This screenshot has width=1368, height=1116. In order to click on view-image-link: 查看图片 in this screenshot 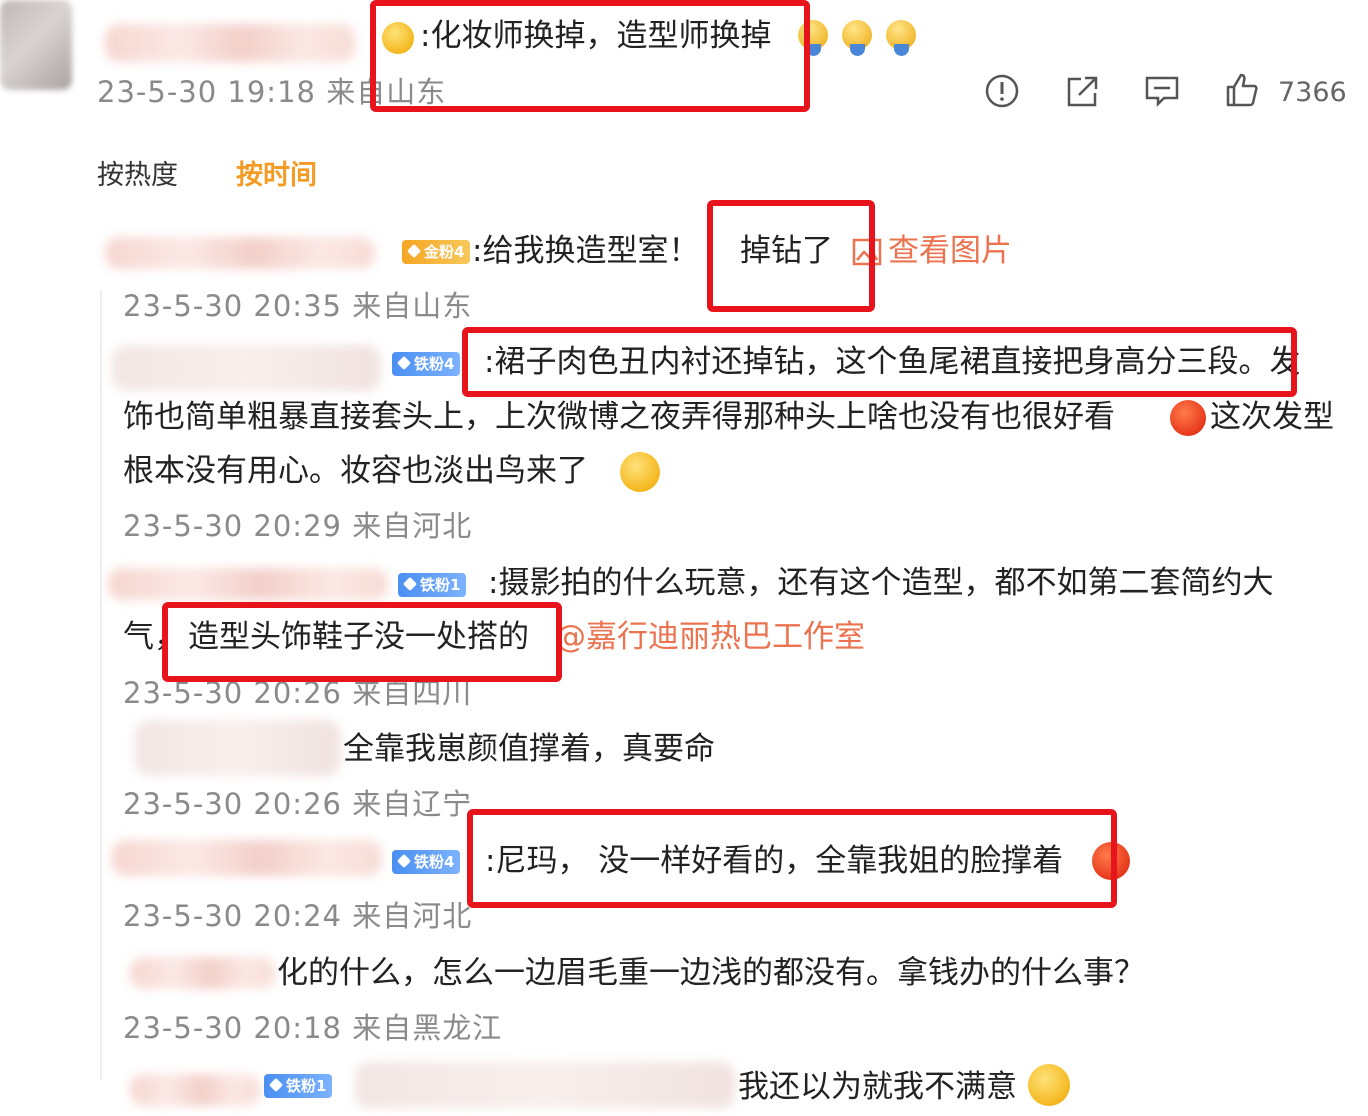, I will do `click(950, 251)`.